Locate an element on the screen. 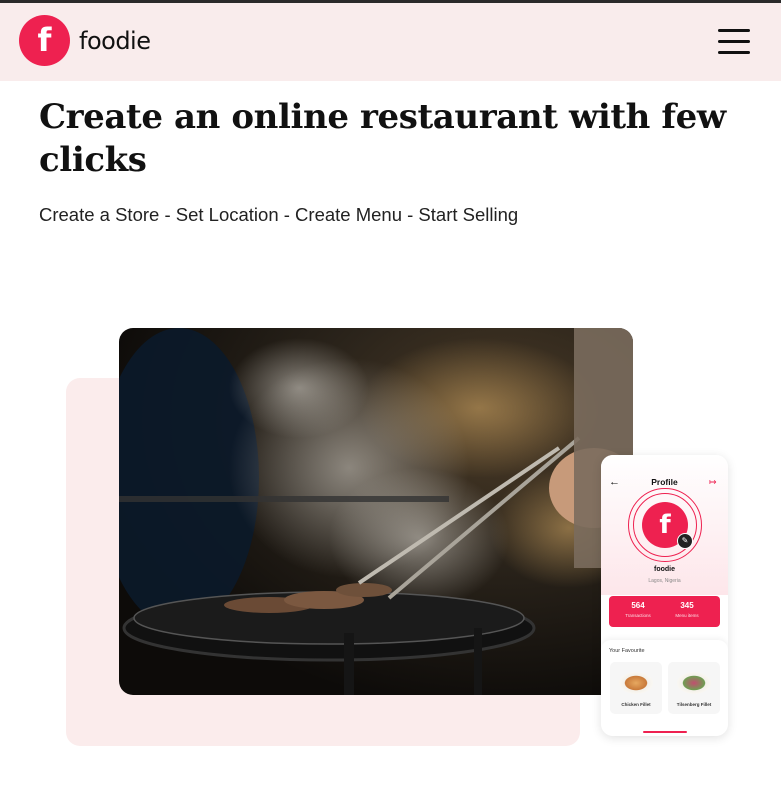 The image size is (781, 787). brand-name: foodie is located at coordinates (115, 40).